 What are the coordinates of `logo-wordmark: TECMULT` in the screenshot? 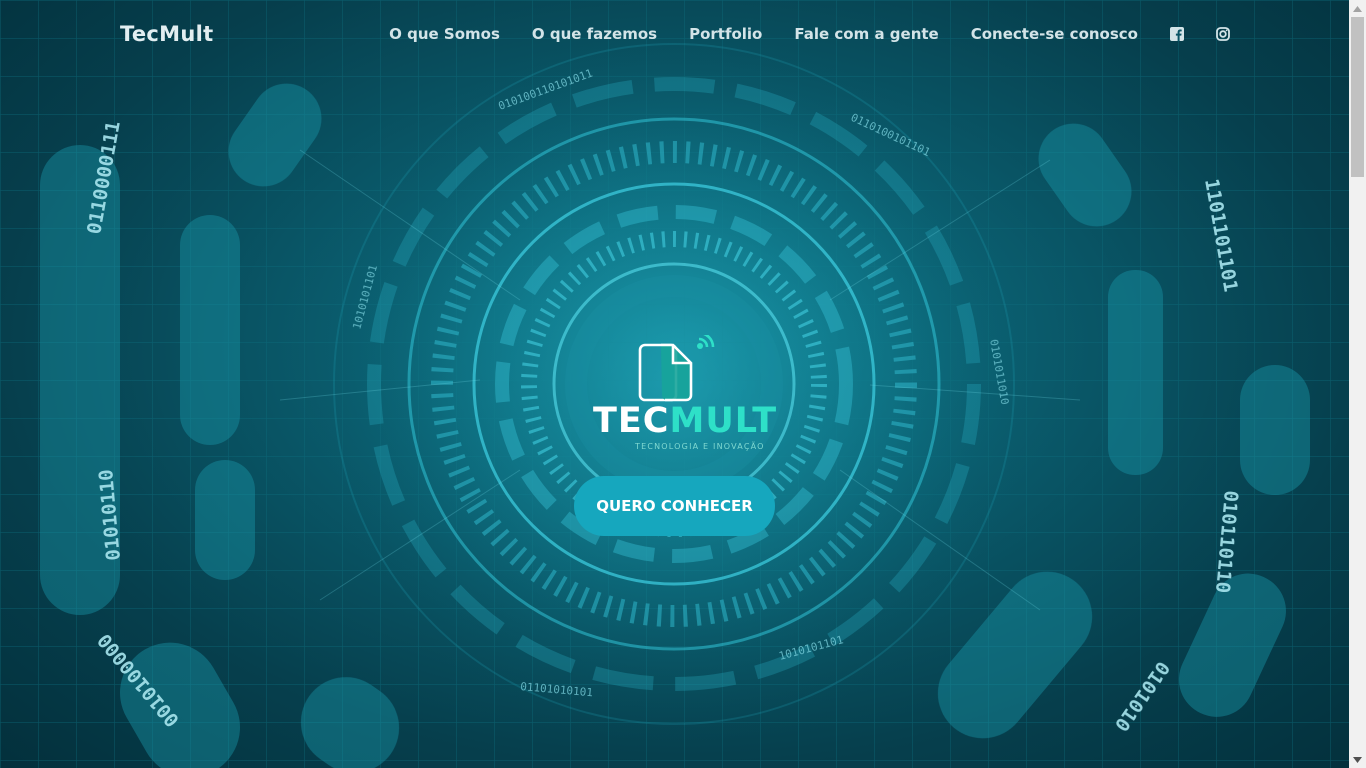 It's located at (685, 421).